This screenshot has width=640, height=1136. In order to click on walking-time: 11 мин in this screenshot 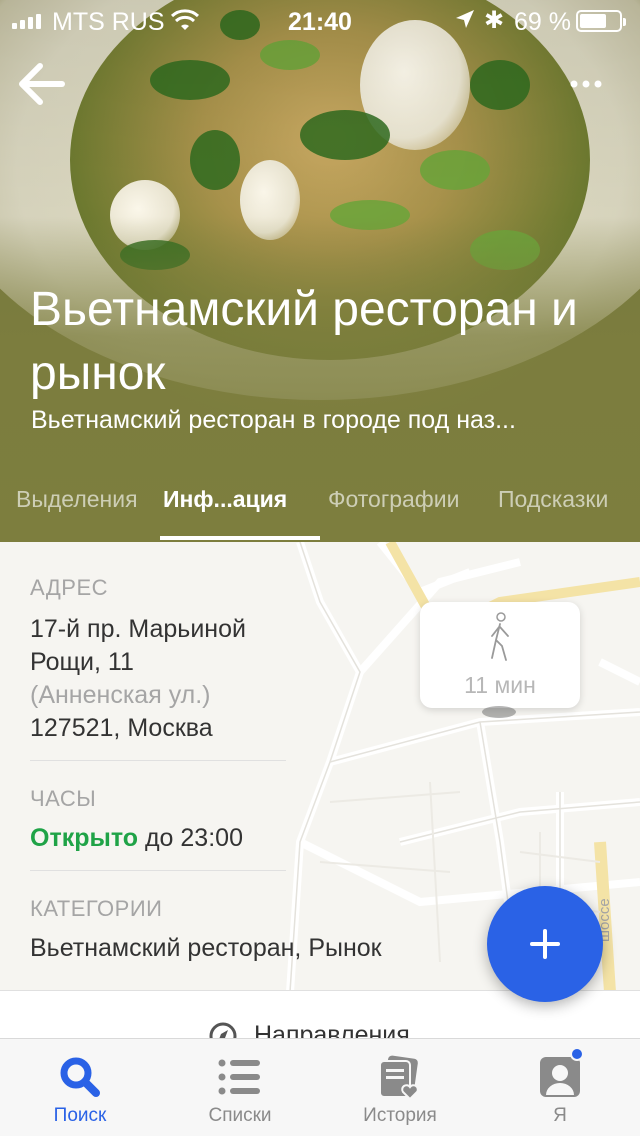, I will do `click(500, 685)`.